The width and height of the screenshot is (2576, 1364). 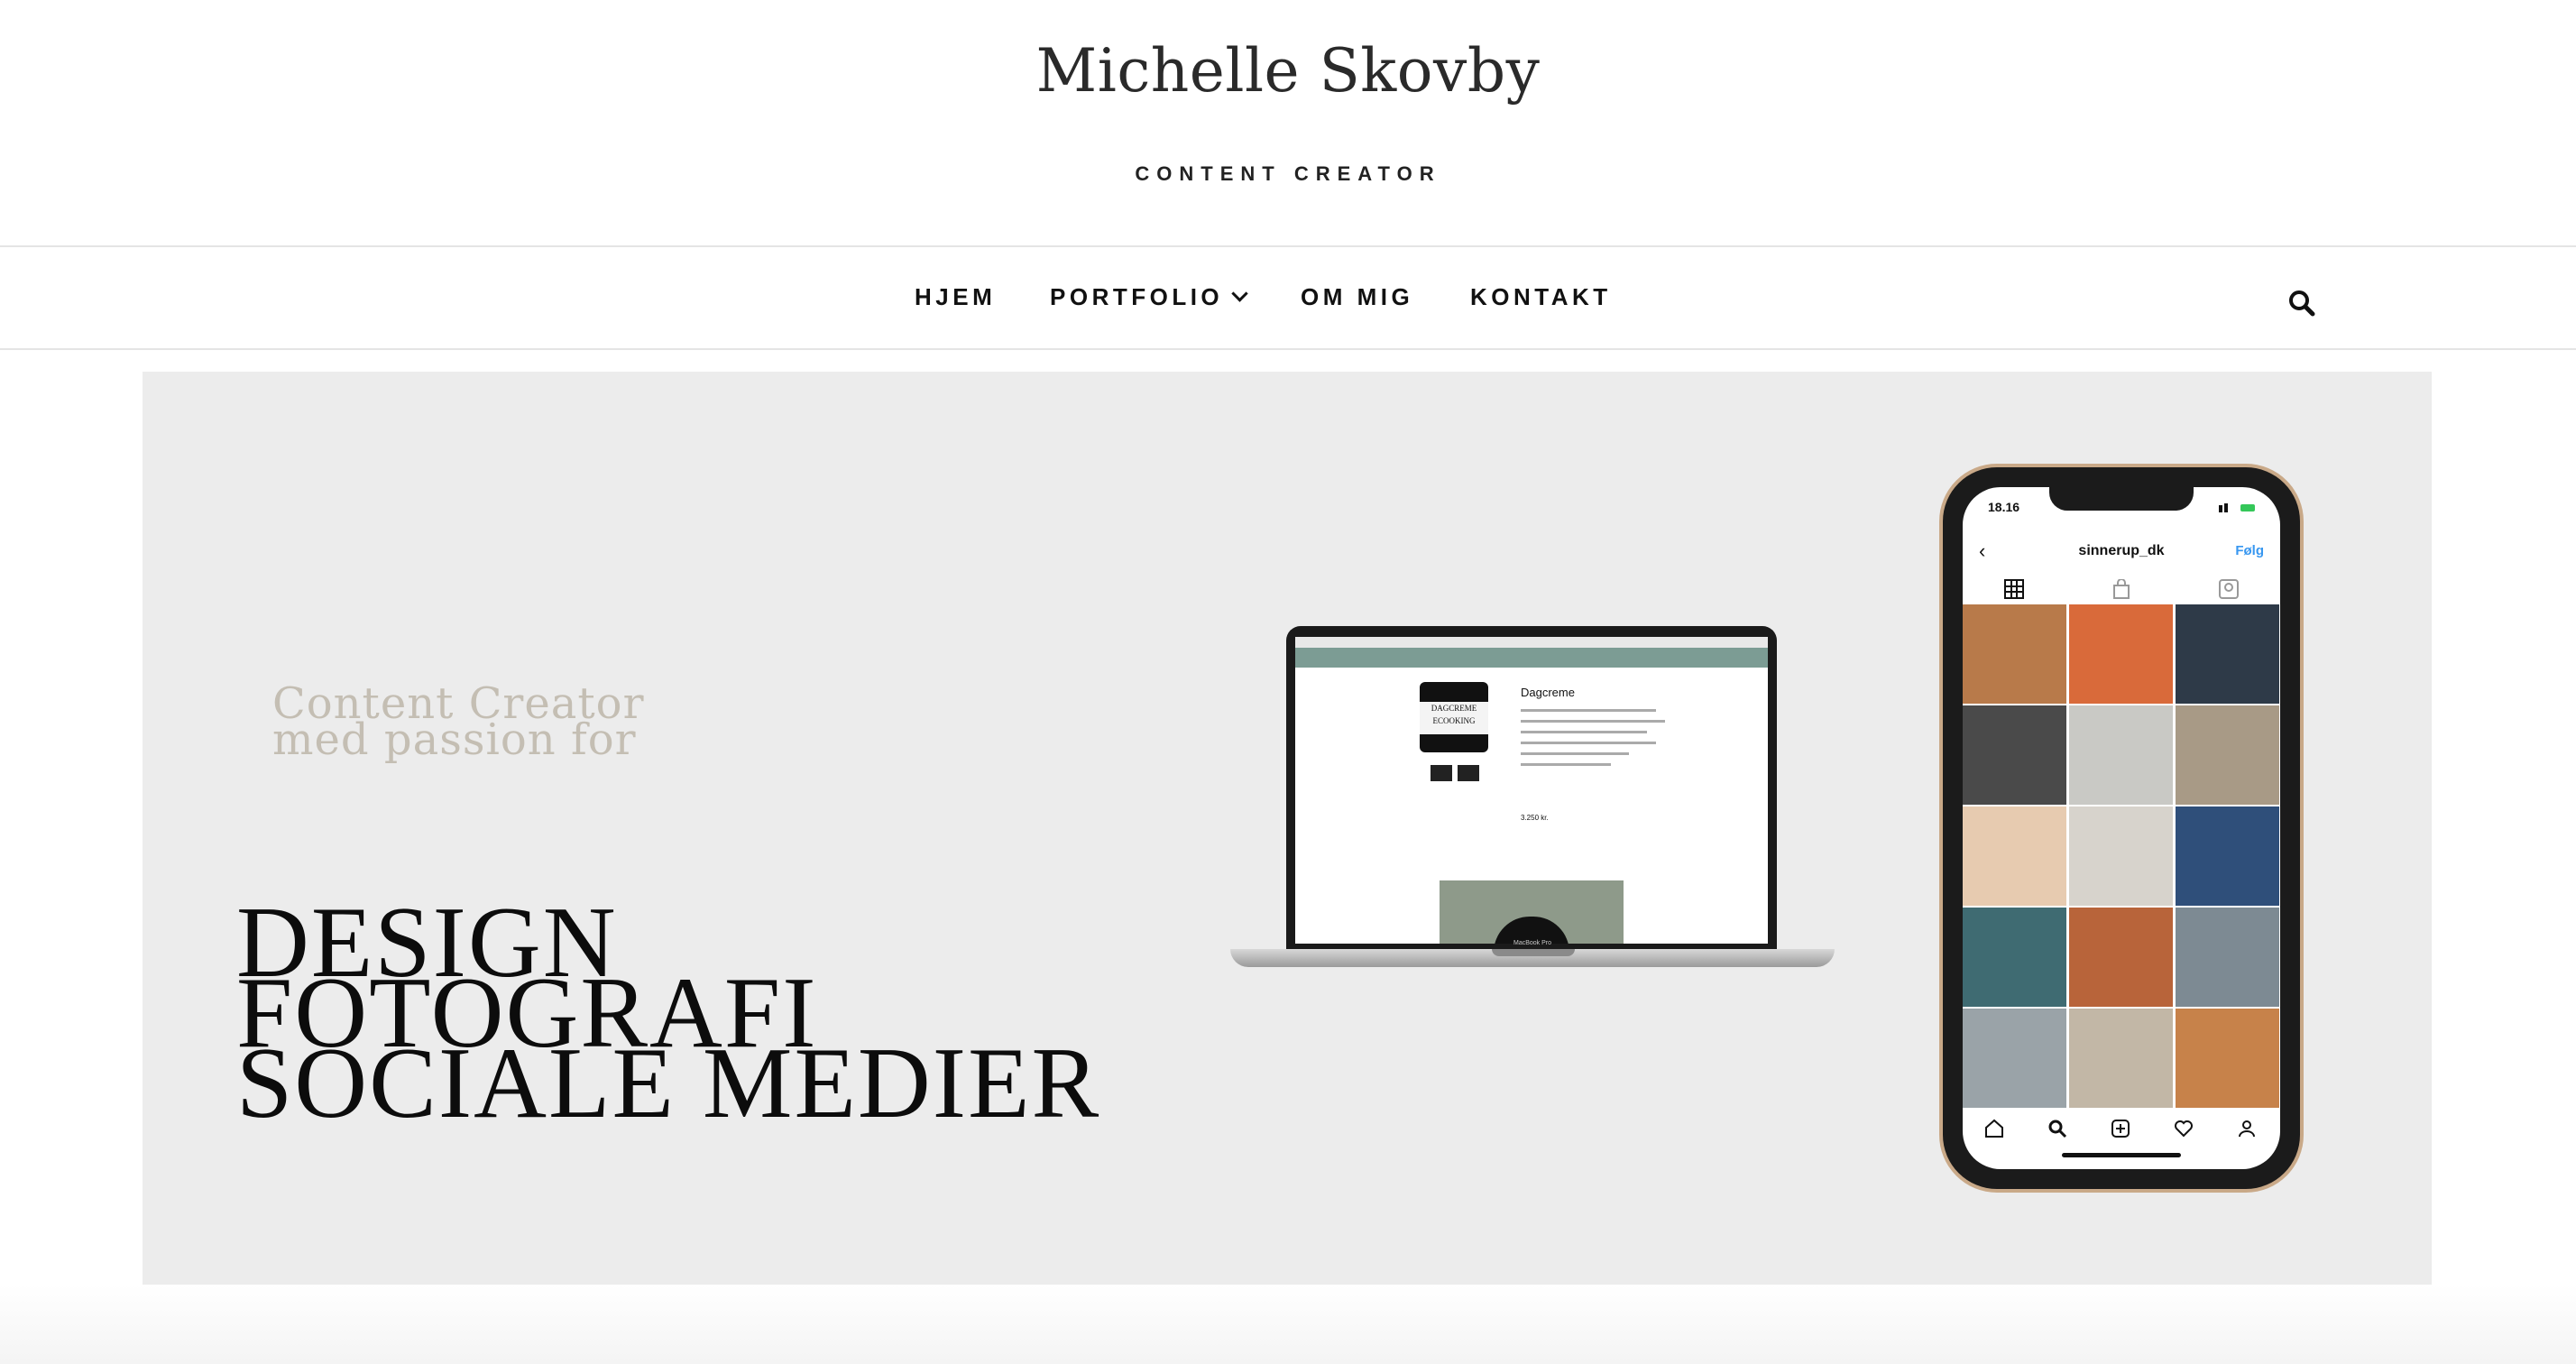 What do you see at coordinates (1288, 71) in the screenshot?
I see `site-title: Michelle Skovby` at bounding box center [1288, 71].